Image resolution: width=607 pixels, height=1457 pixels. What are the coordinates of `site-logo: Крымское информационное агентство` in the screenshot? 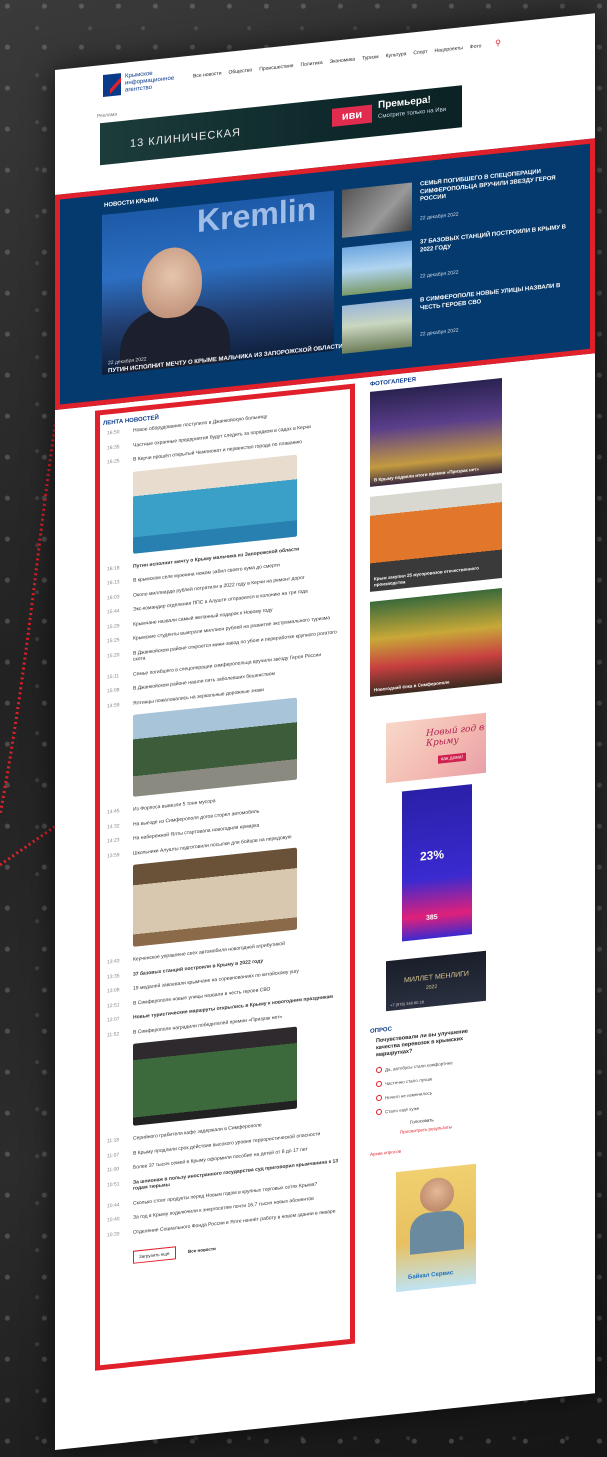 It's located at (141, 82).